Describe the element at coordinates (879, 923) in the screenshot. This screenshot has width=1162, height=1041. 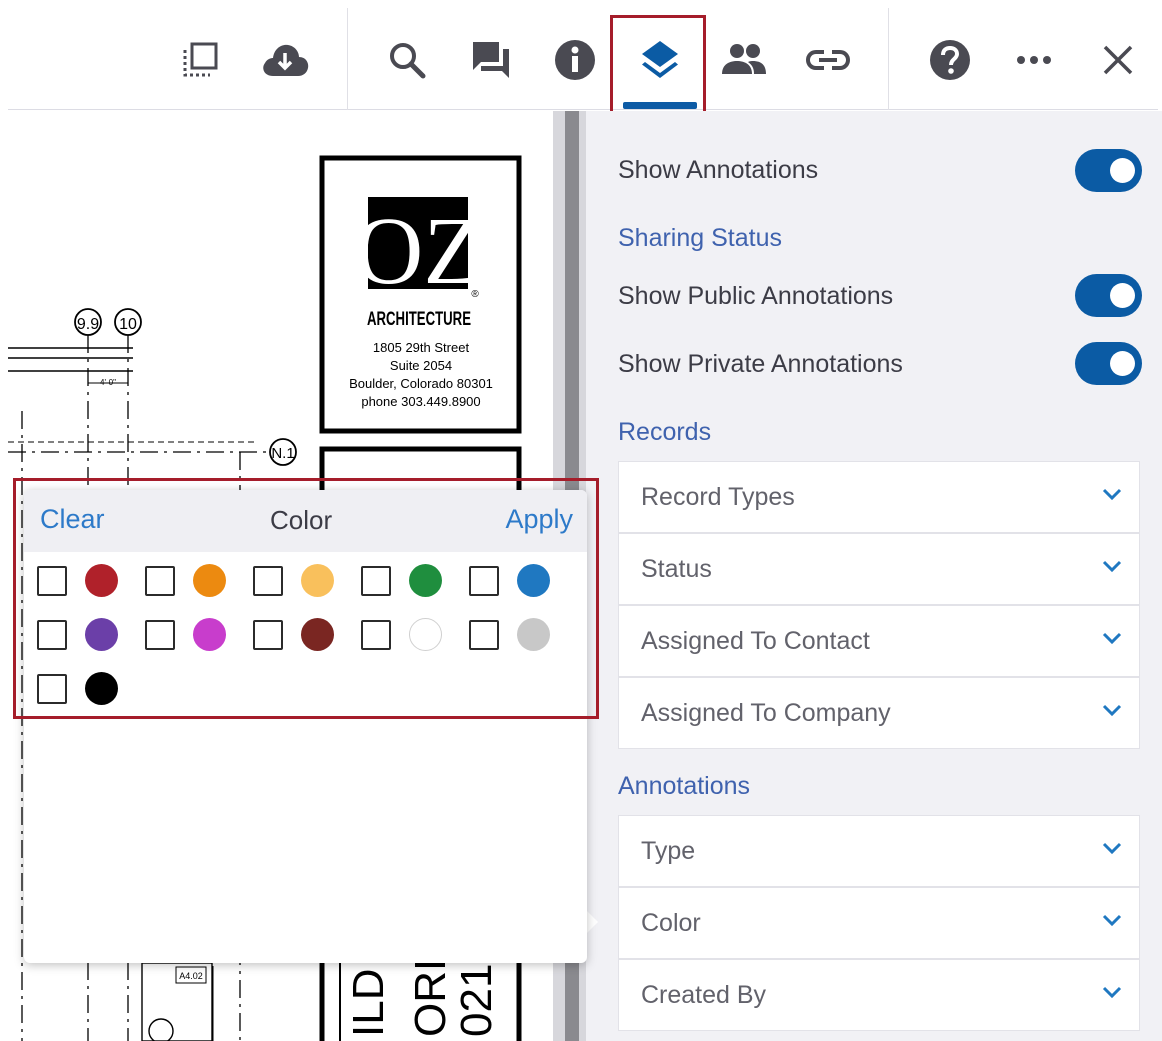
I see `color-dropdown: Color` at that location.